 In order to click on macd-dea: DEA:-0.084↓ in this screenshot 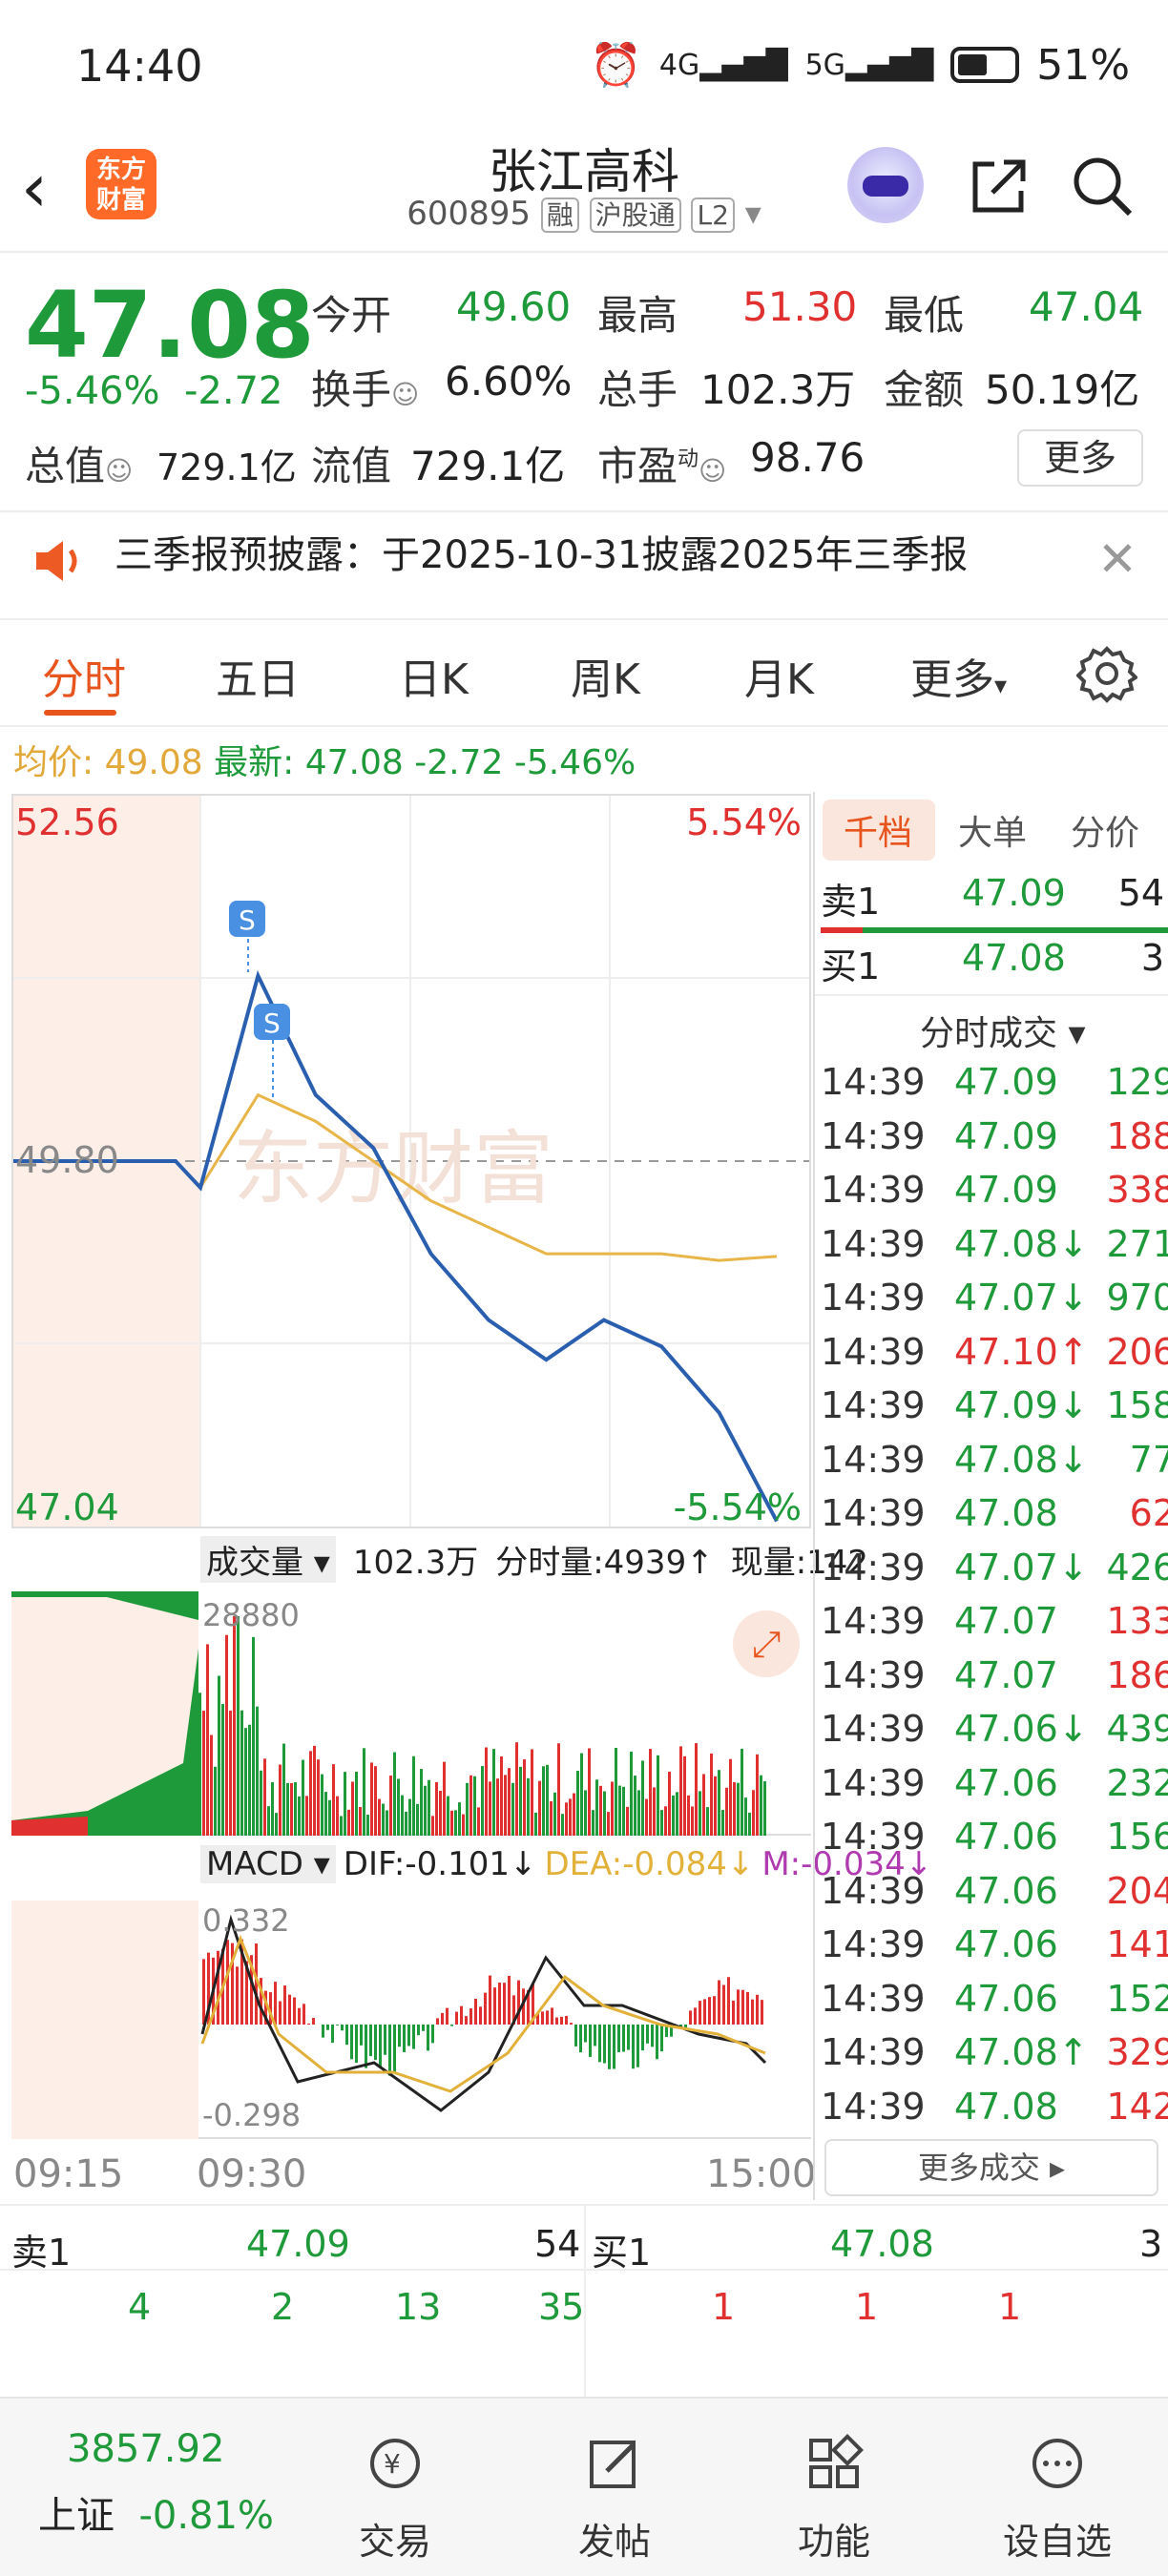, I will do `click(649, 1864)`.